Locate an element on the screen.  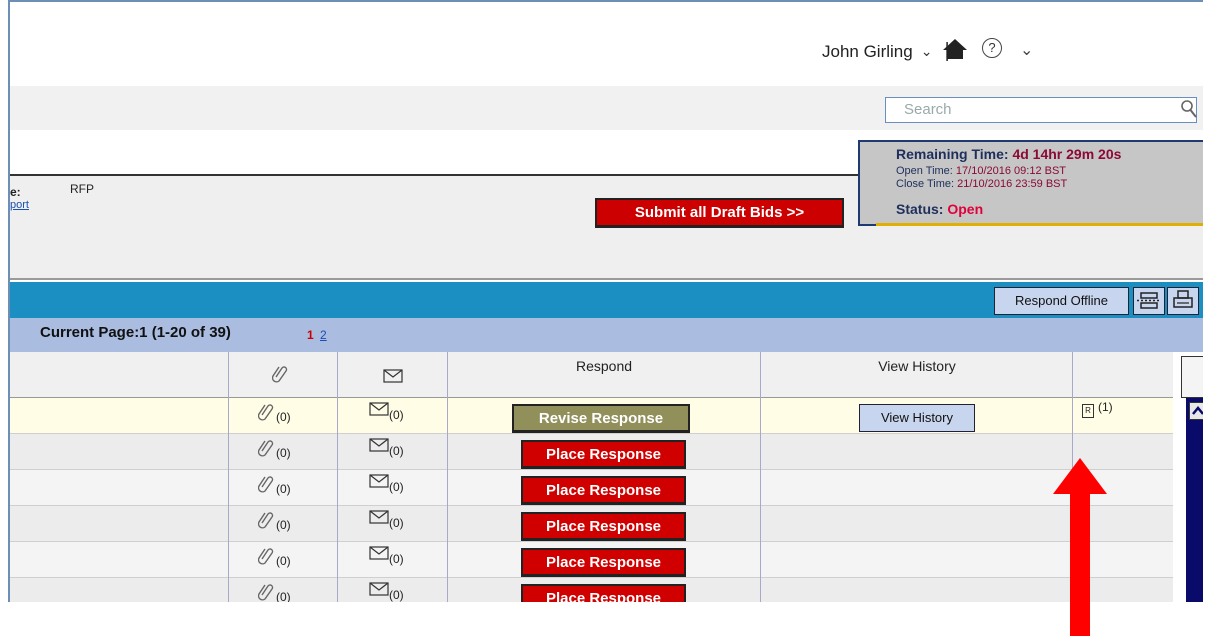
chevron-up-icon is located at coordinates (1197, 410).